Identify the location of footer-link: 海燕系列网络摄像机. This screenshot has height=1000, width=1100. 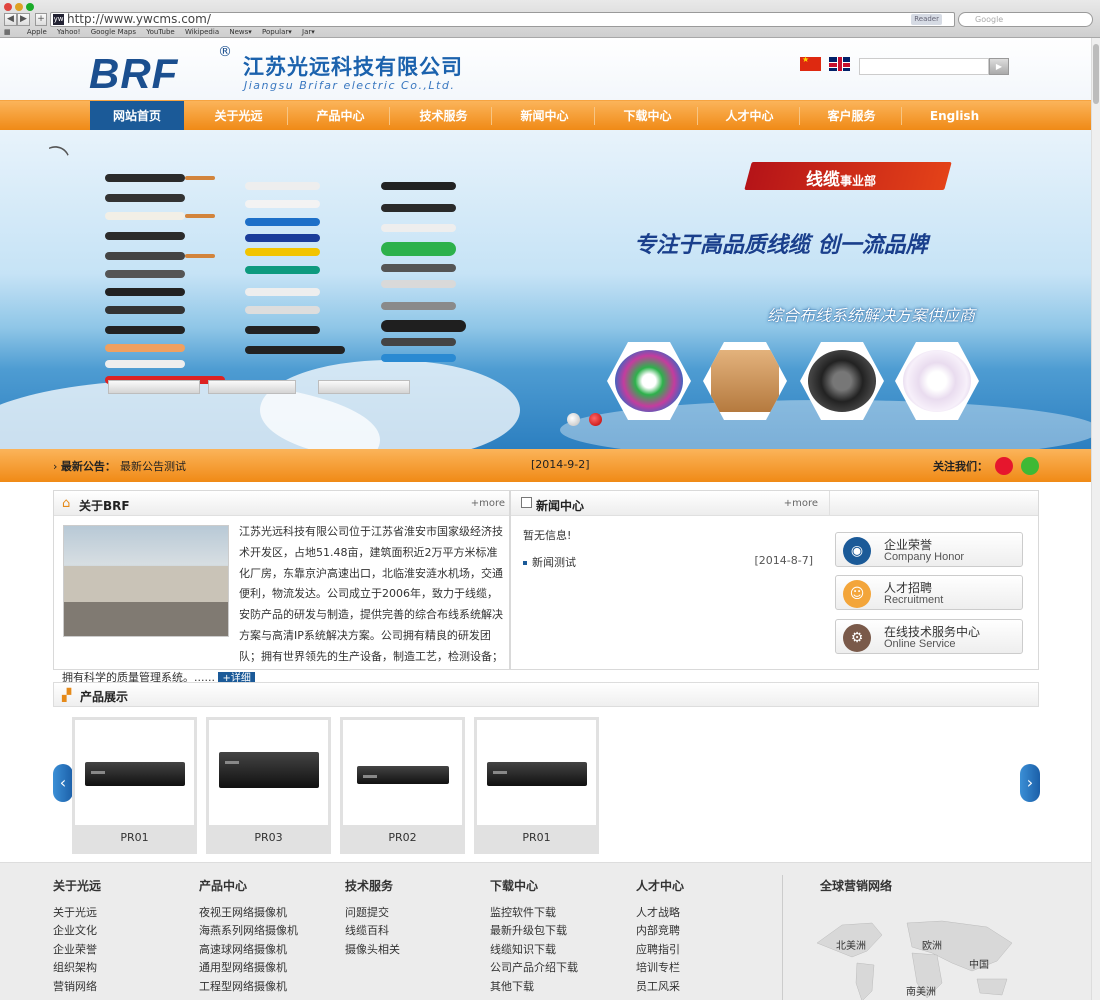
(248, 931).